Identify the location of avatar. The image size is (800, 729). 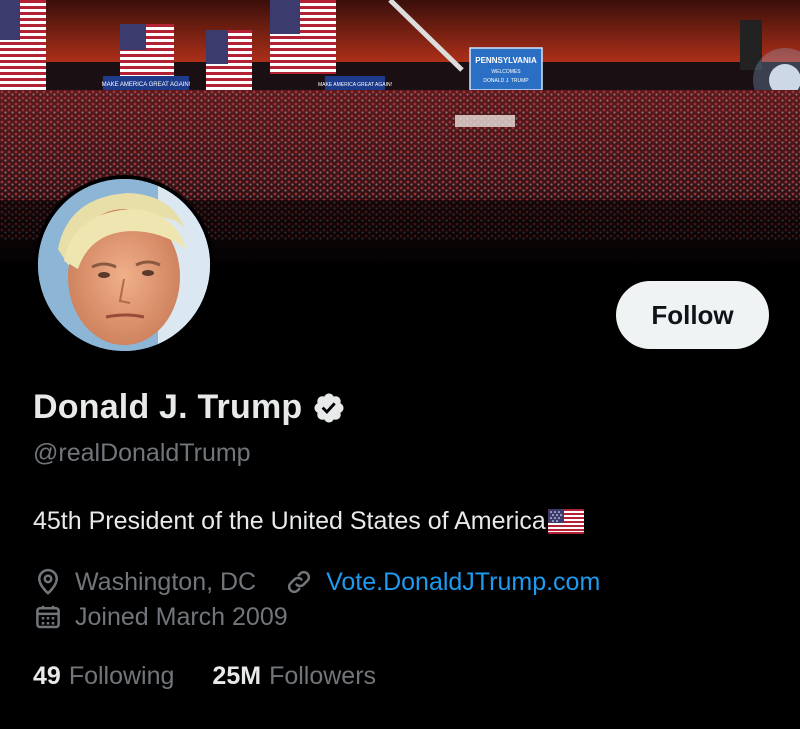
(124, 265).